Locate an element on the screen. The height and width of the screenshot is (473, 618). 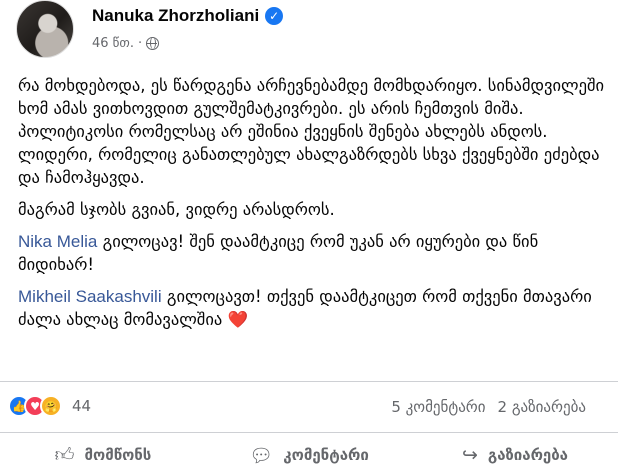
author-name: Nanuka Zhorzholiani is located at coordinates (175, 16).